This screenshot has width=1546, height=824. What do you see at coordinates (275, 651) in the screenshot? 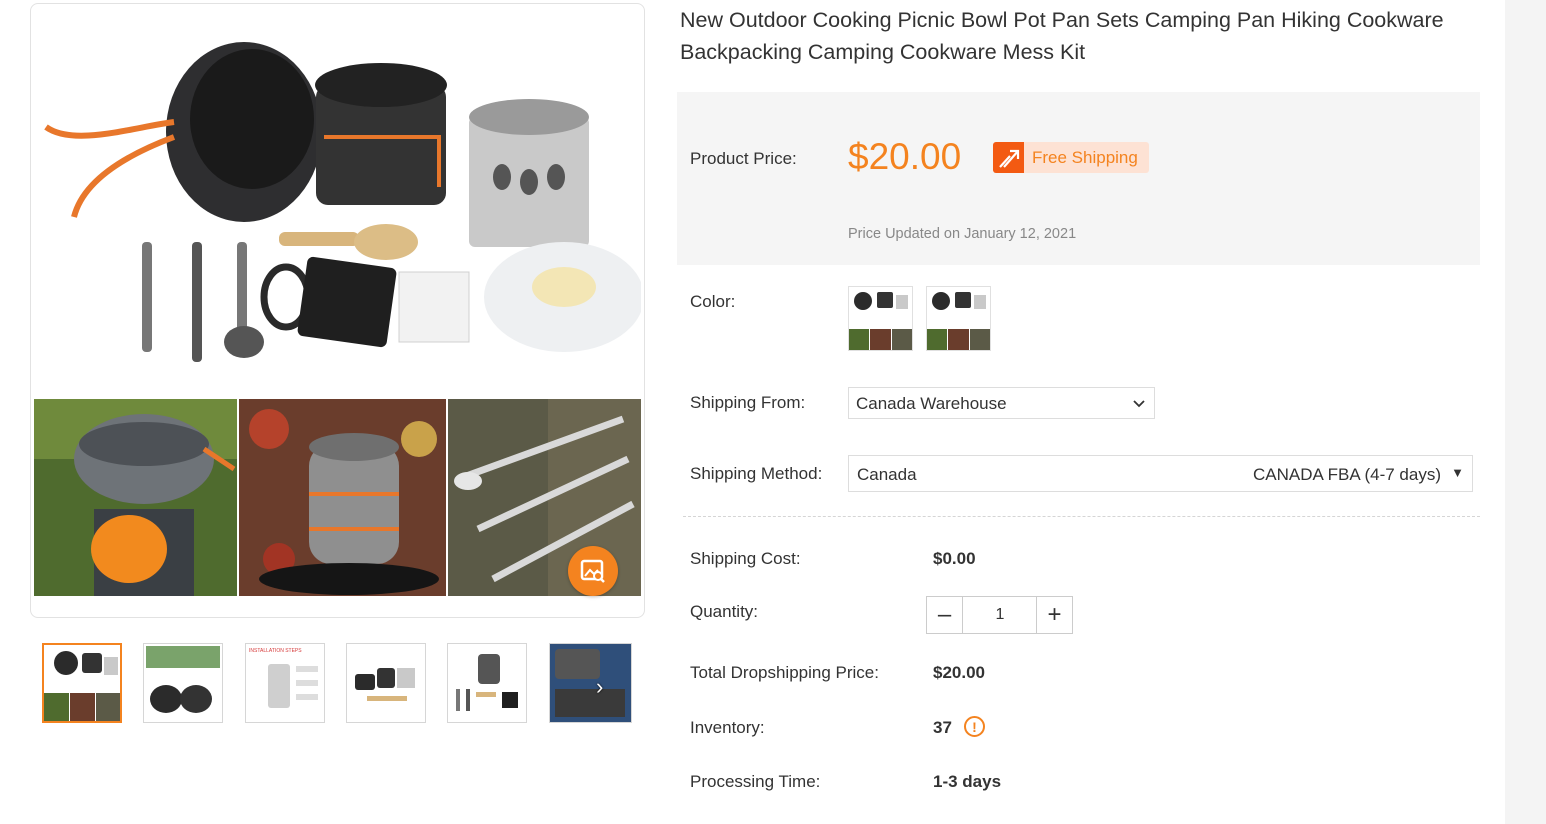
I see `thumbnail-caption: INSTALLATION STEPS` at bounding box center [275, 651].